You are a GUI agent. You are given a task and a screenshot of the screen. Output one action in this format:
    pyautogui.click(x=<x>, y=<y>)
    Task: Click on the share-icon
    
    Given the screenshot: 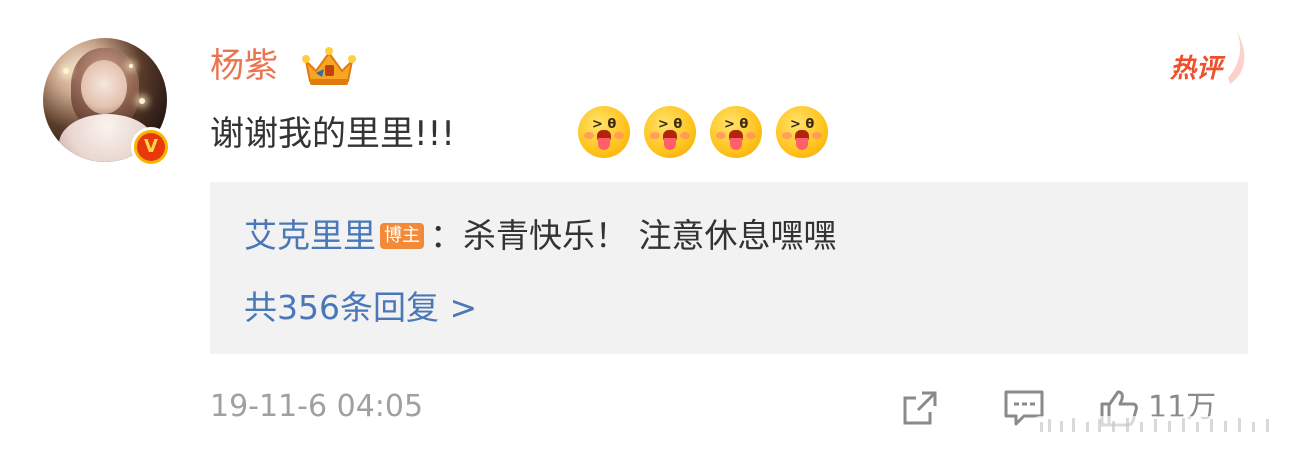 What is the action you would take?
    pyautogui.click(x=920, y=408)
    